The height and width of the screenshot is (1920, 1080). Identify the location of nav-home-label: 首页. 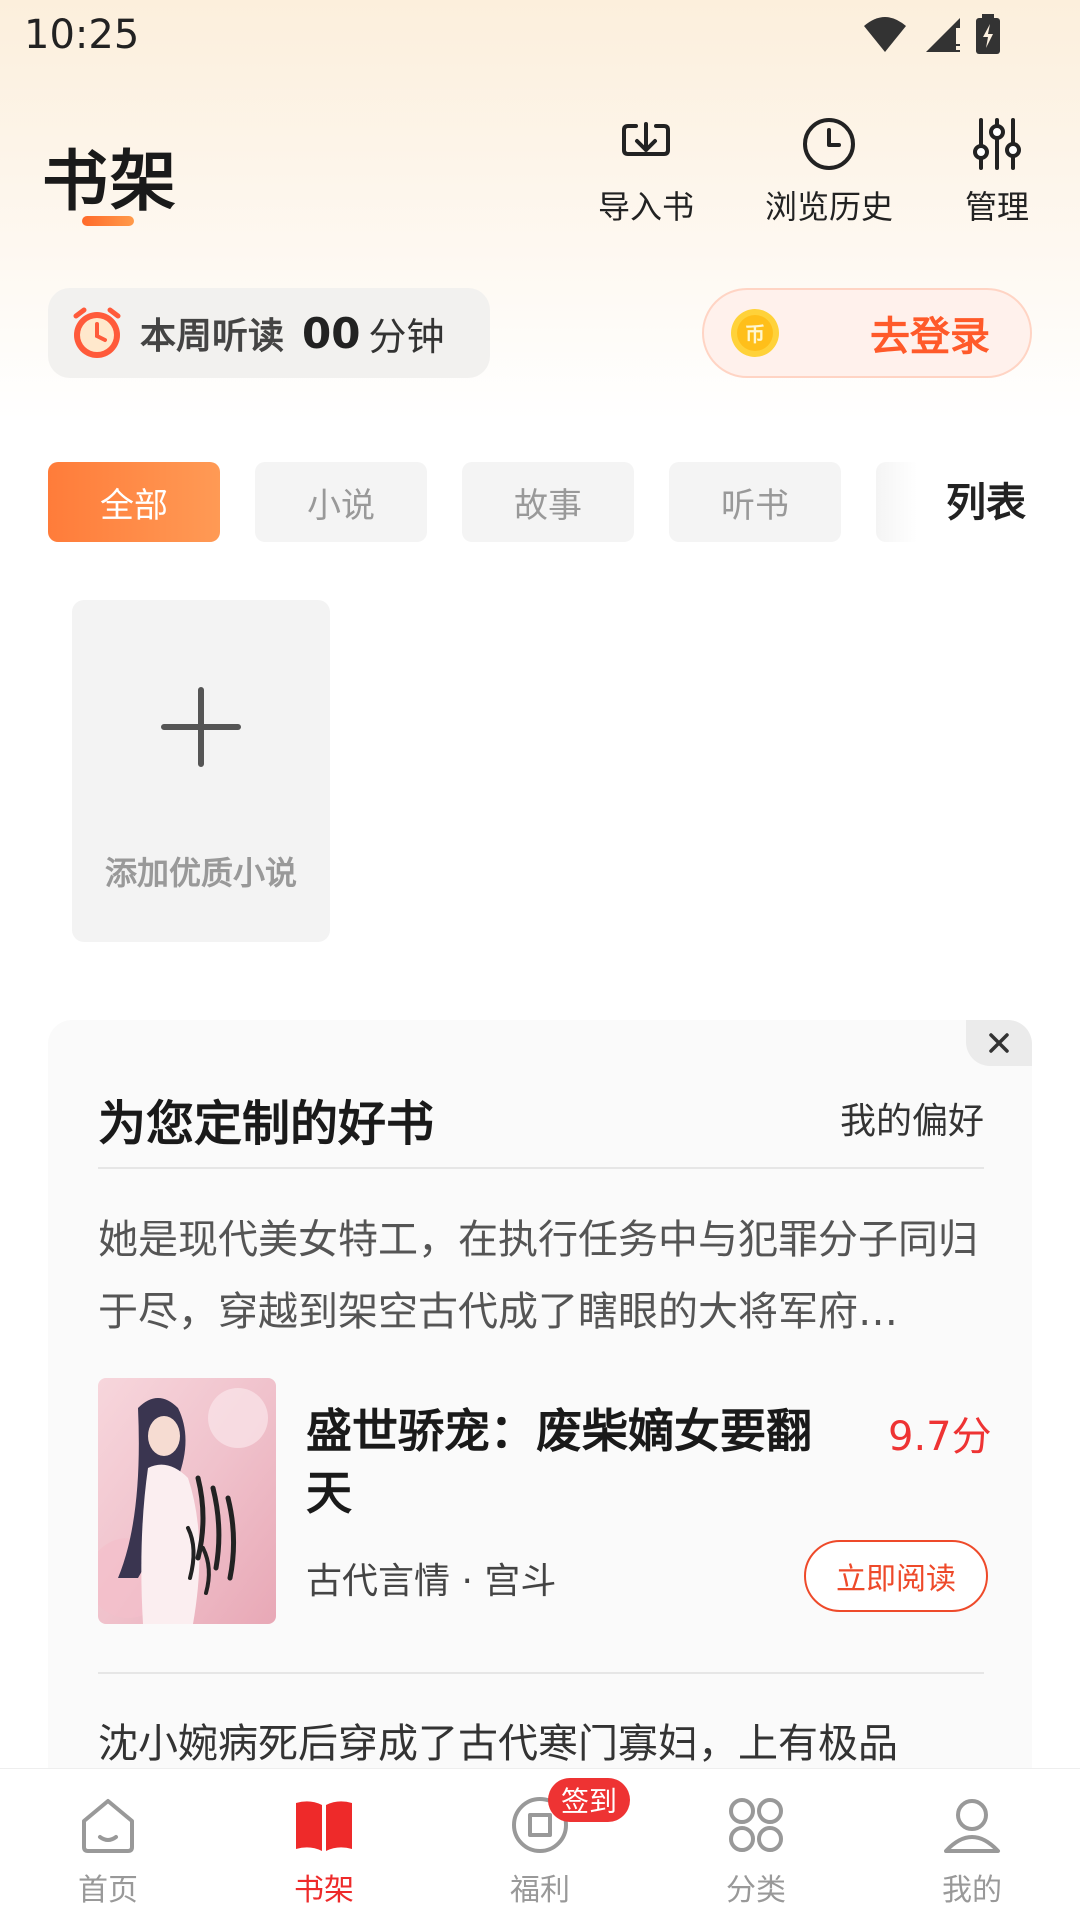
(108, 1890).